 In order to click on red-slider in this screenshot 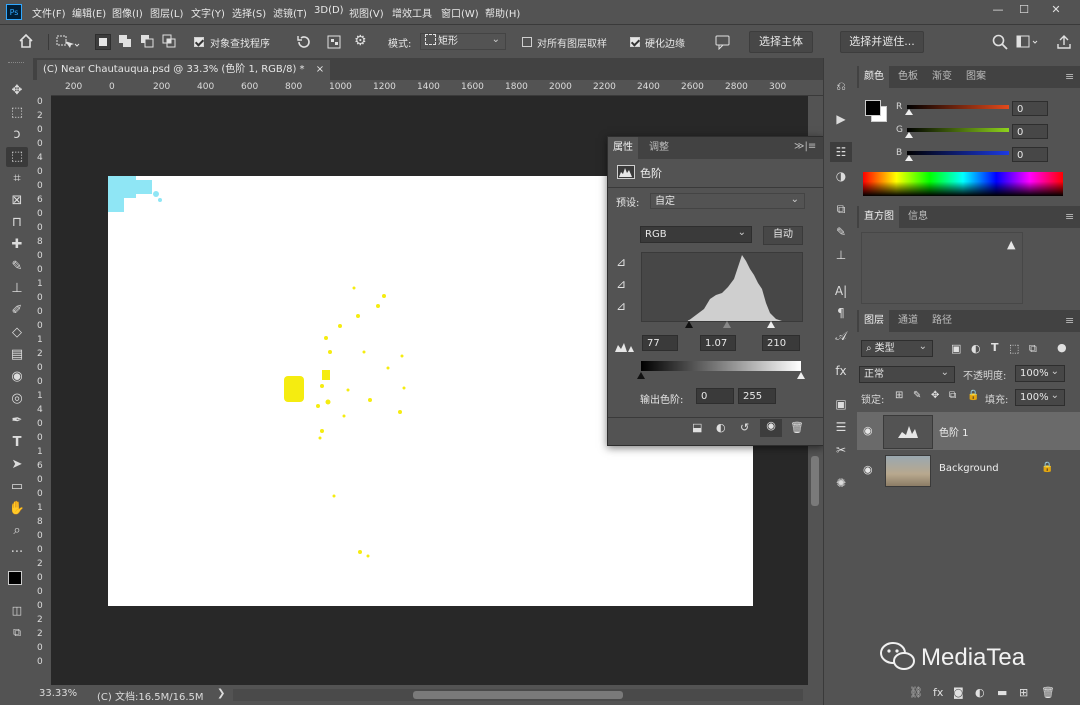, I will do `click(957, 110)`.